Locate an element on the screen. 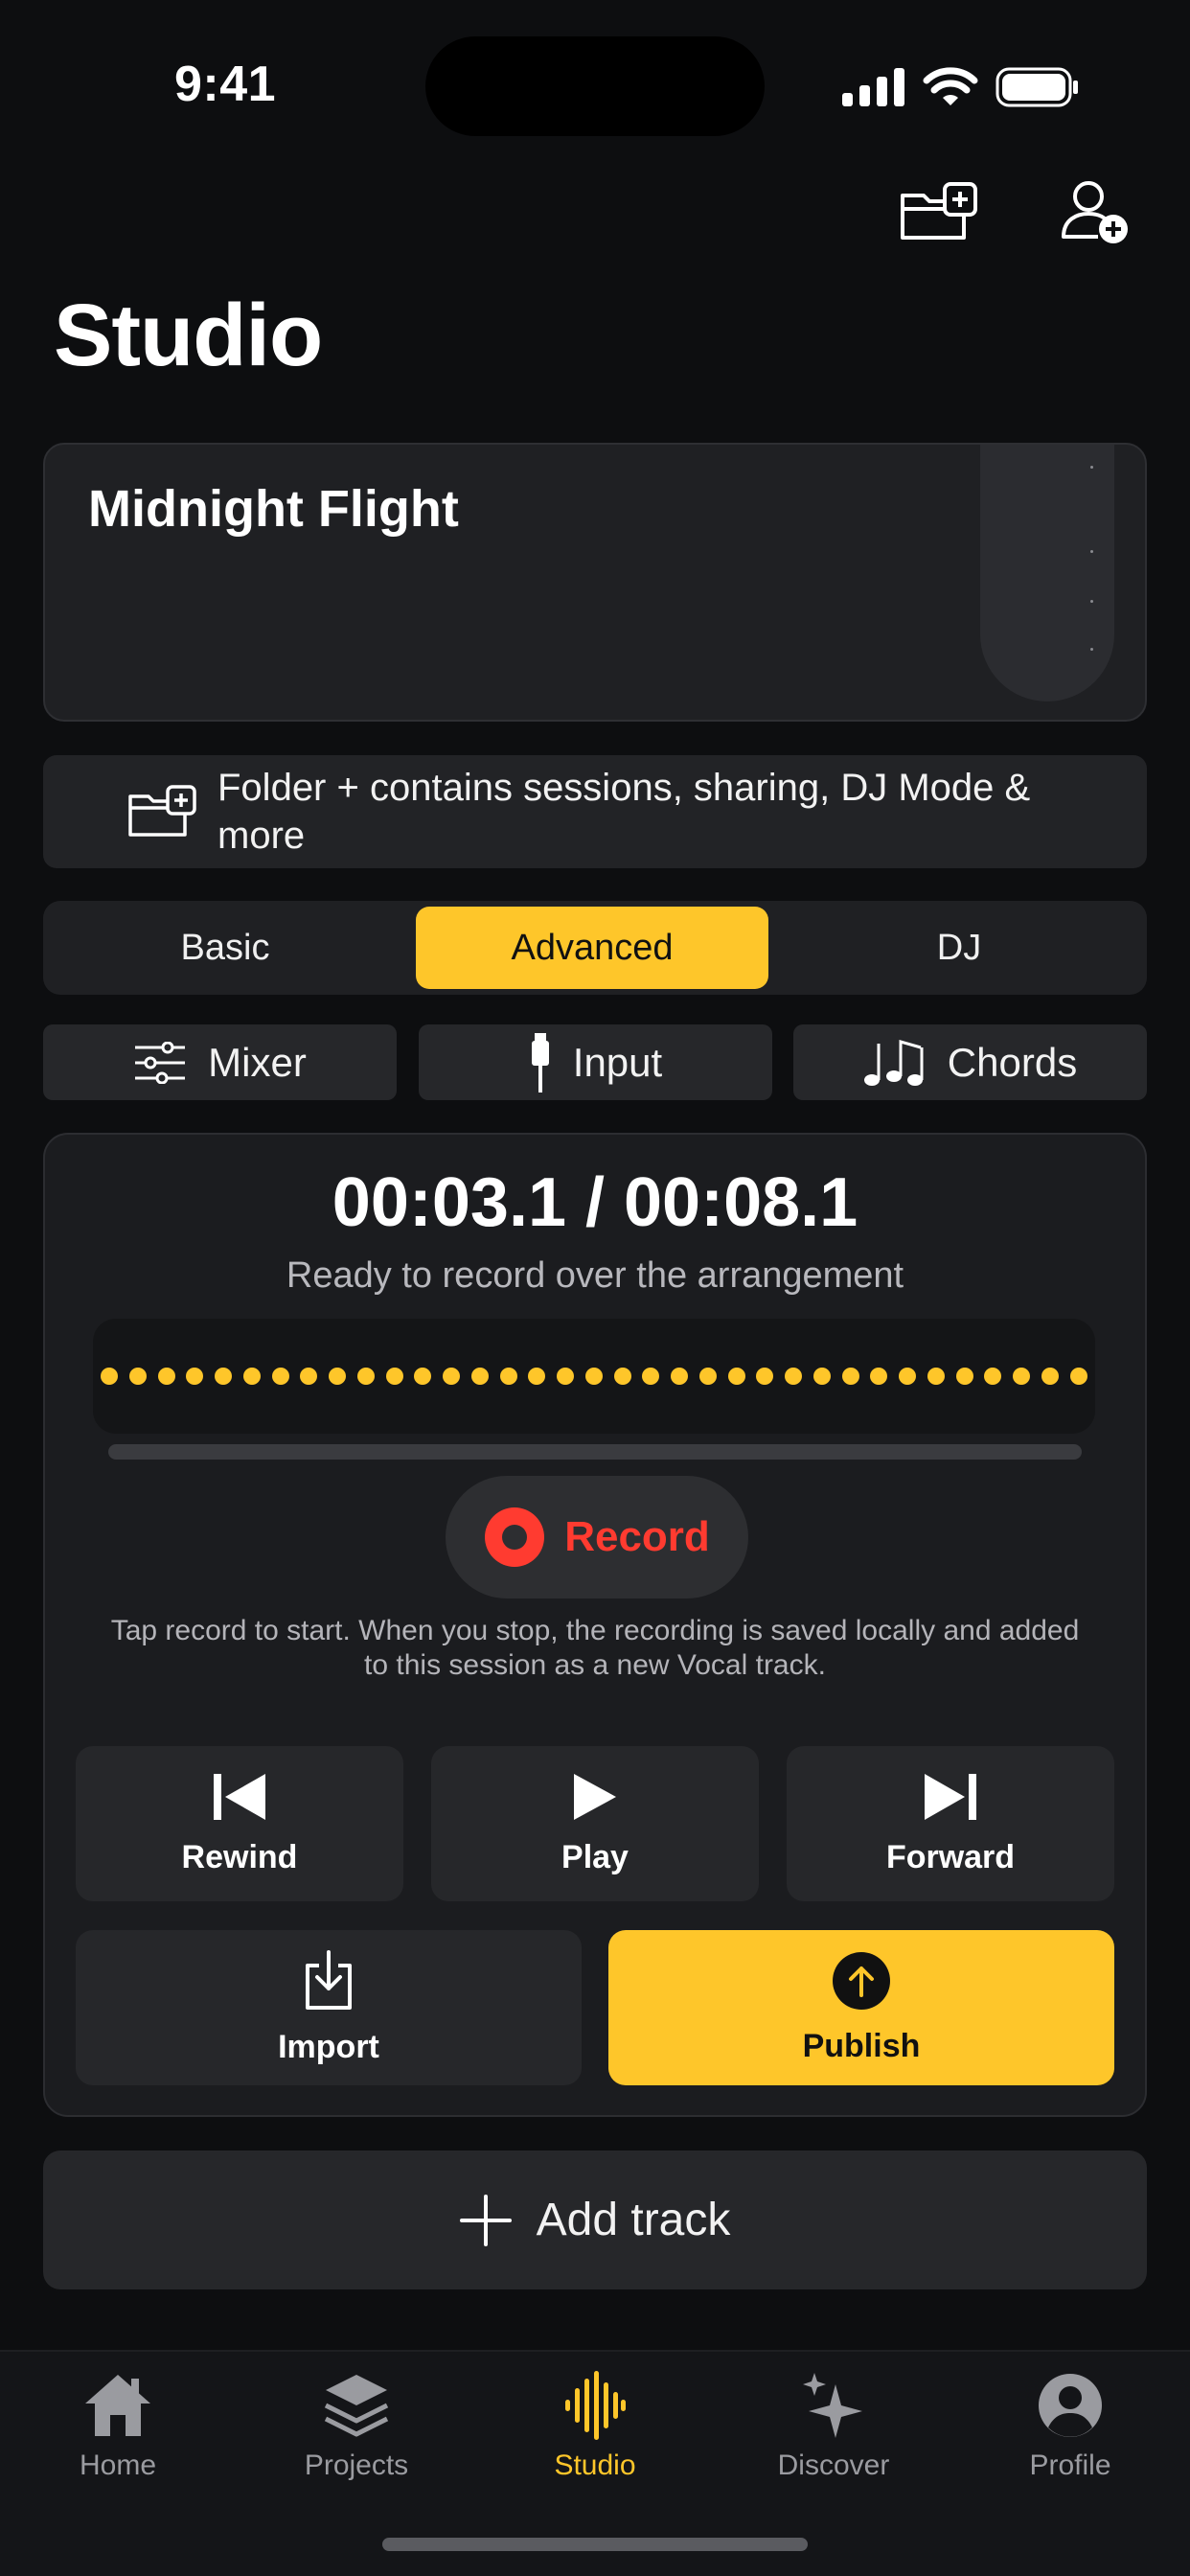 The image size is (1190, 2576). scroll-indicator is located at coordinates (1047, 573).